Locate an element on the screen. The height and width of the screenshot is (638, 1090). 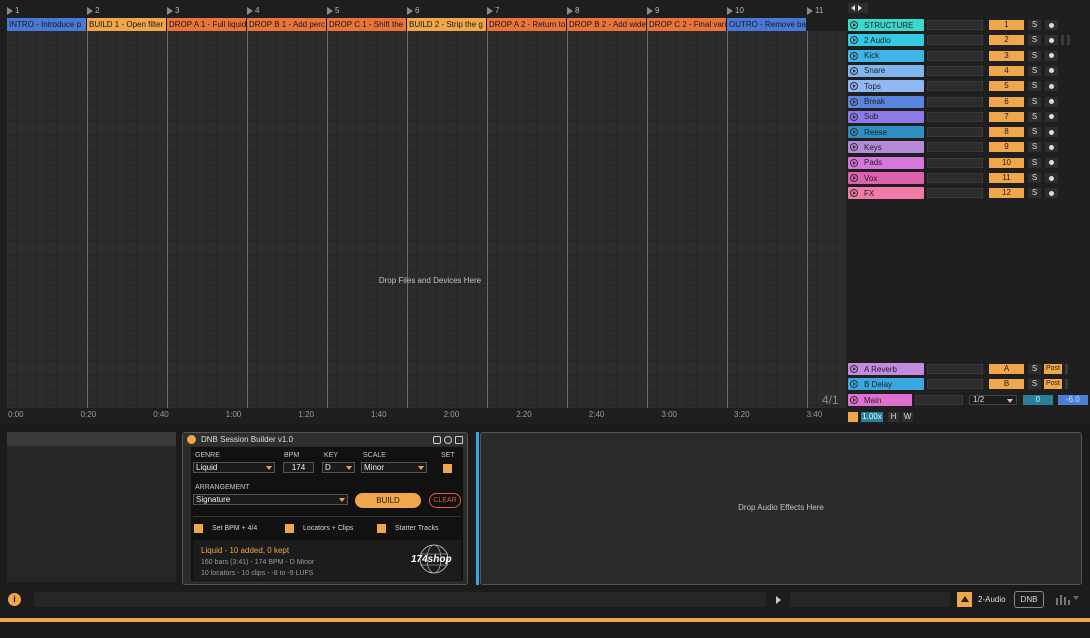
locator-clip: DROP A 1 - Full liquid is located at coordinates (207, 24).